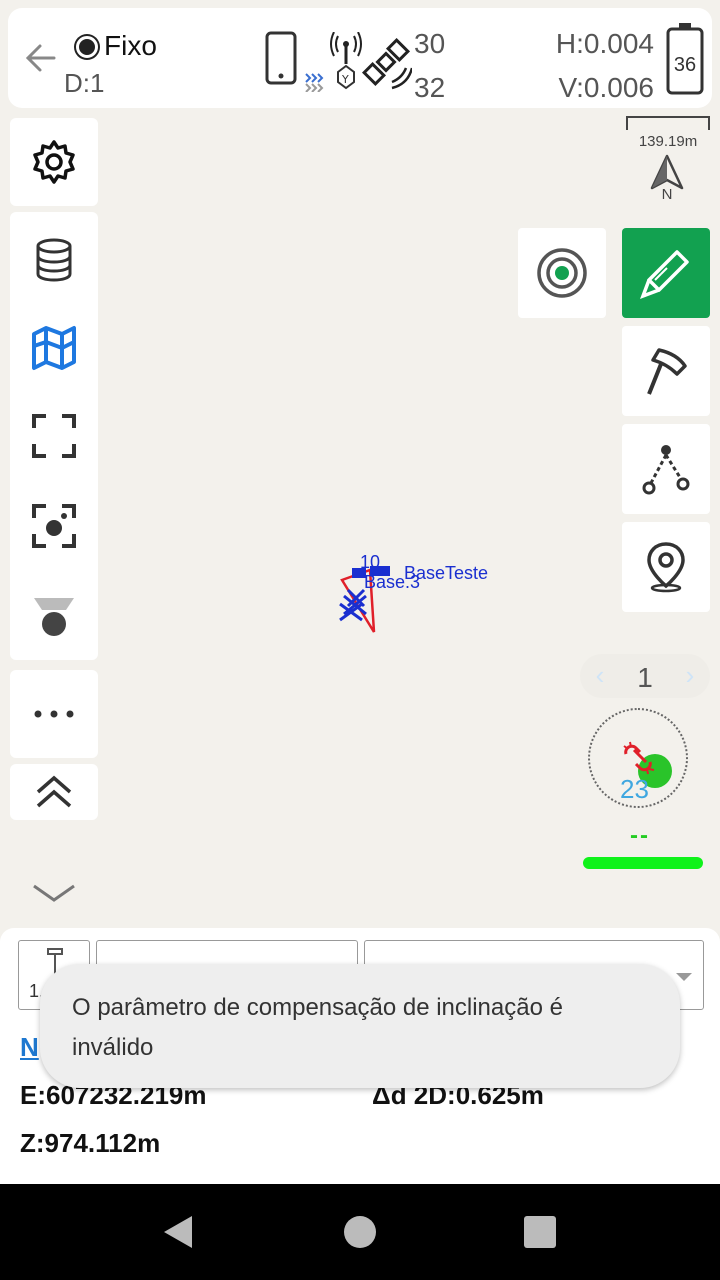  I want to click on survey-pole-icon, so click(667, 371).